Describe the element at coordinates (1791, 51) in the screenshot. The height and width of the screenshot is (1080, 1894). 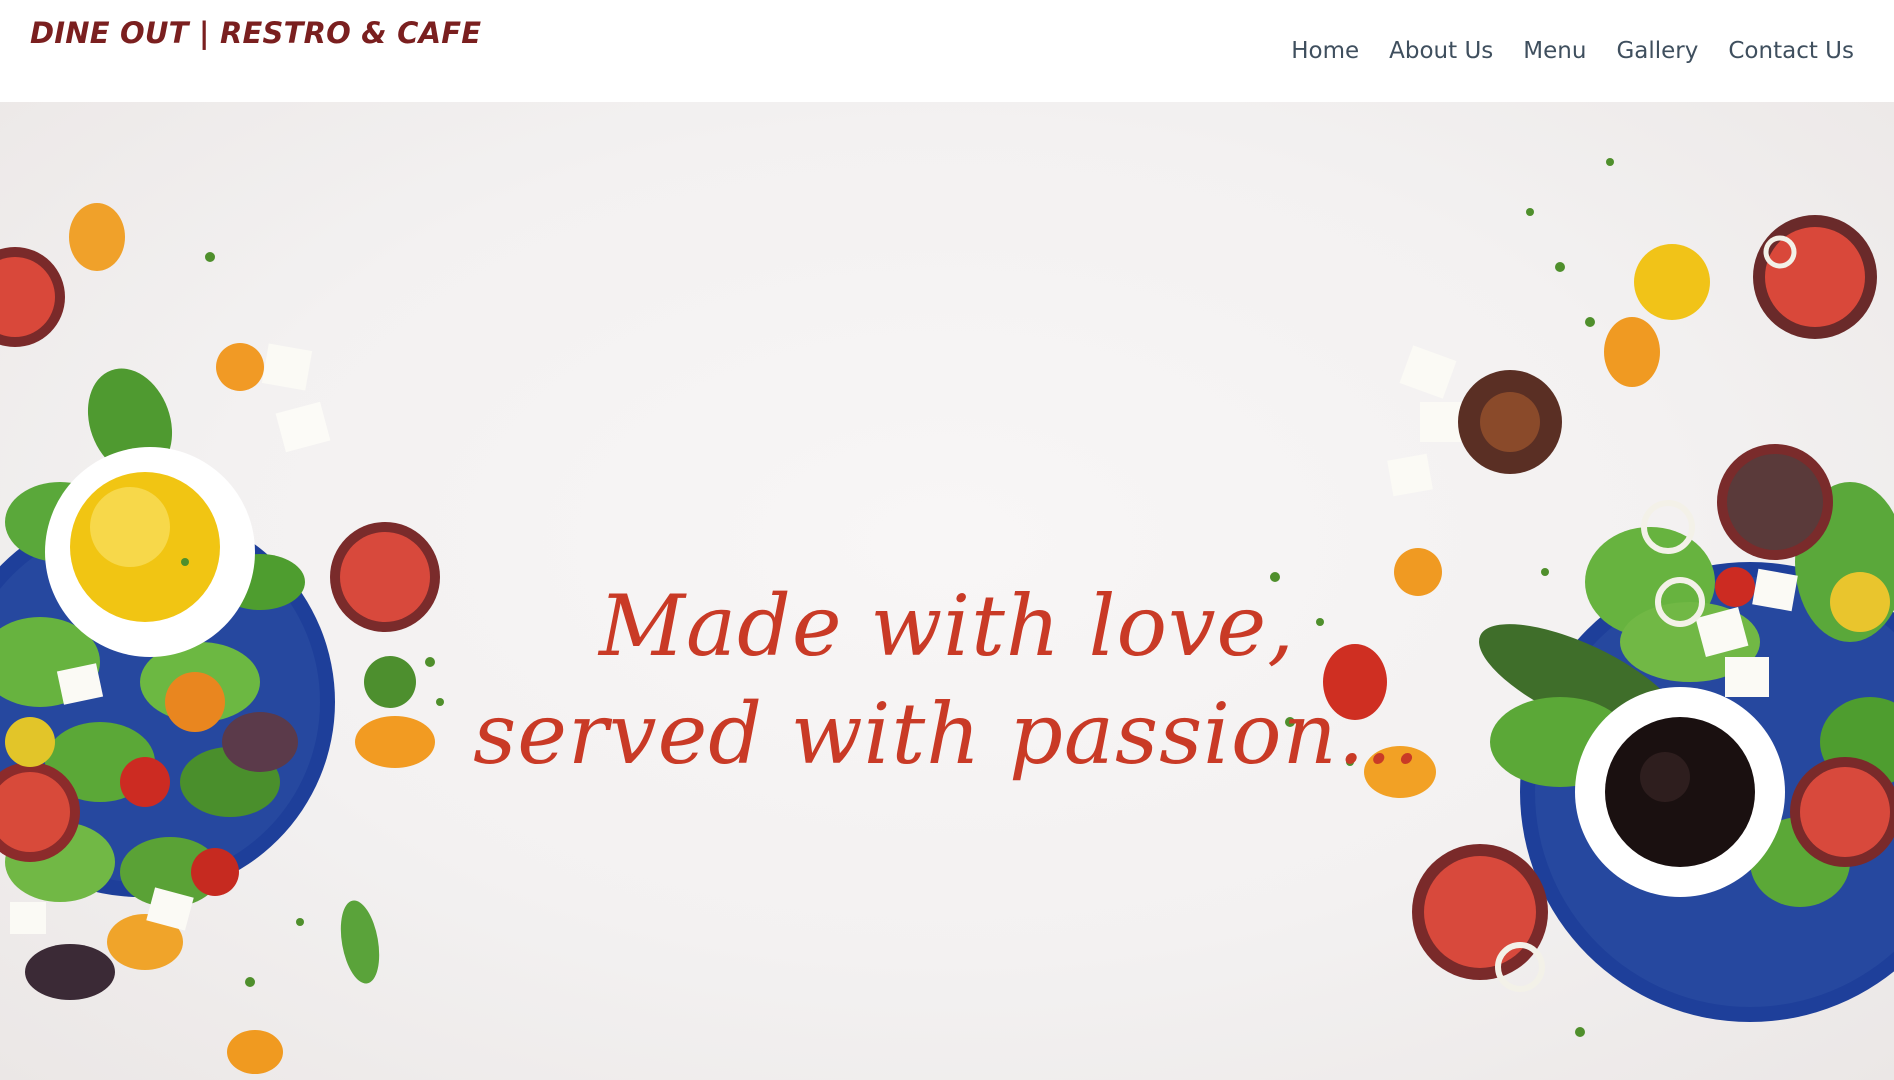
I see `nav-contact-us: Contact Us` at that location.